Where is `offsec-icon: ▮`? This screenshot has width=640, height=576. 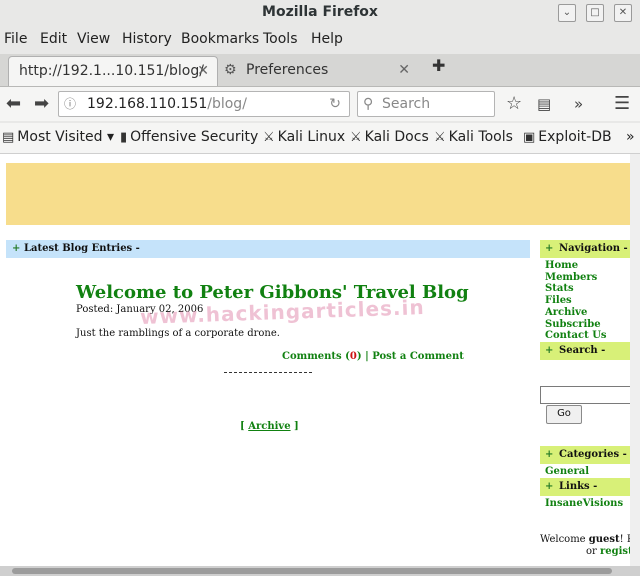
offsec-icon: ▮ is located at coordinates (124, 137).